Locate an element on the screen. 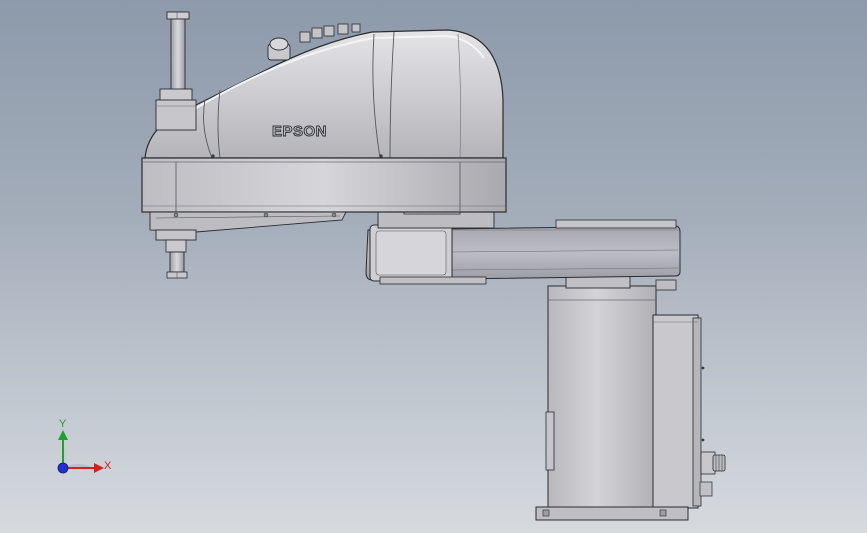 The image size is (867, 533). x-axis-label: X is located at coordinates (108, 466).